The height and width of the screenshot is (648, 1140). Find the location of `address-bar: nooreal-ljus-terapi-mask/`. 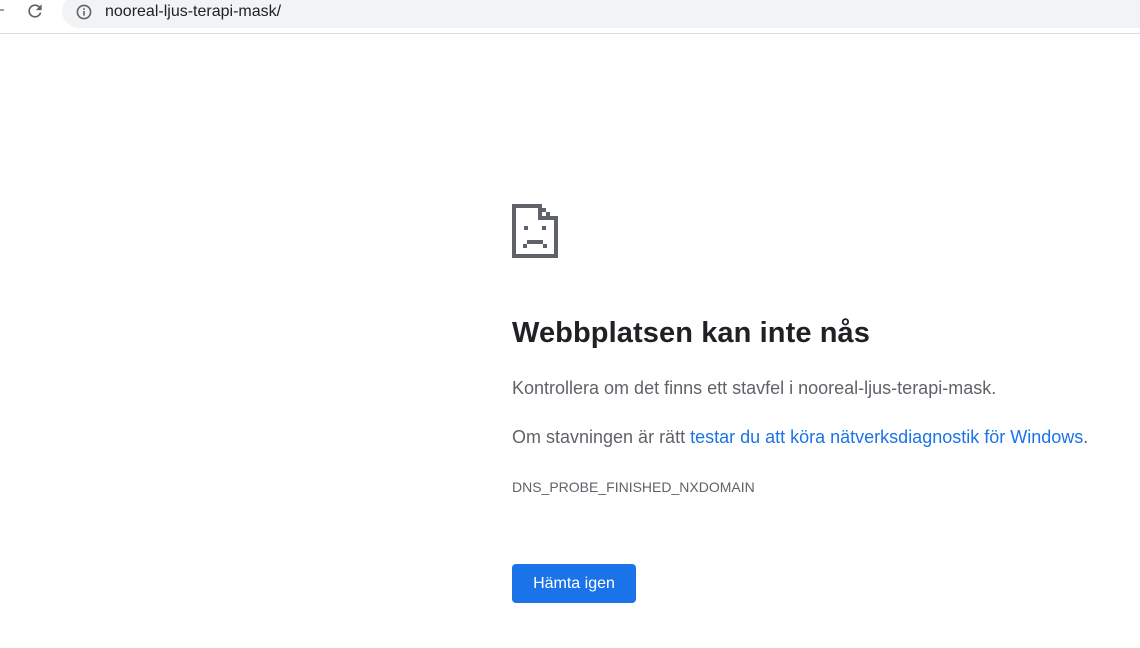

address-bar: nooreal-ljus-terapi-mask/ is located at coordinates (601, 14).